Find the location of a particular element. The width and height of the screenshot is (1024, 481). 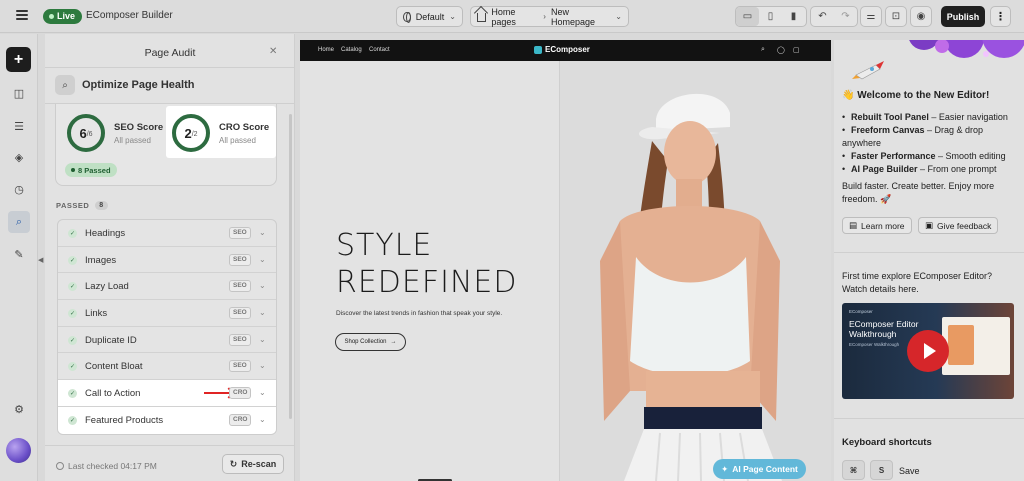

gear-icon: ⚙ is located at coordinates (19, 409).